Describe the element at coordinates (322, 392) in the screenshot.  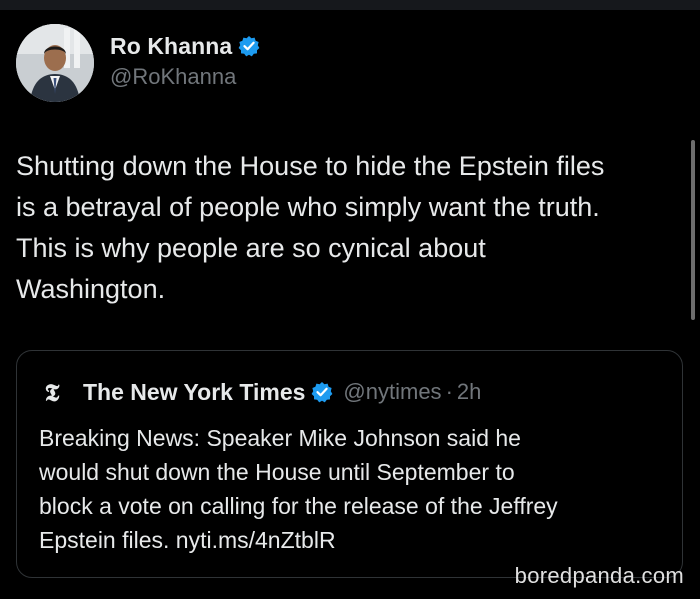
I see `quoted-verified-badge-icon` at that location.